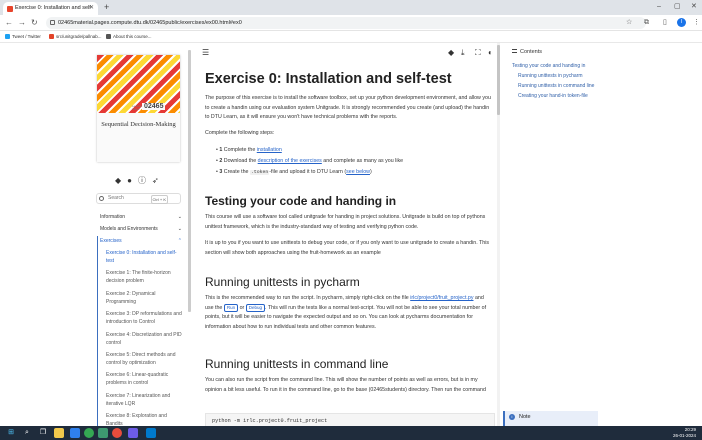 The width and height of the screenshot is (702, 440). What do you see at coordinates (51, 36) in the screenshot?
I see `gitlab-icon` at bounding box center [51, 36].